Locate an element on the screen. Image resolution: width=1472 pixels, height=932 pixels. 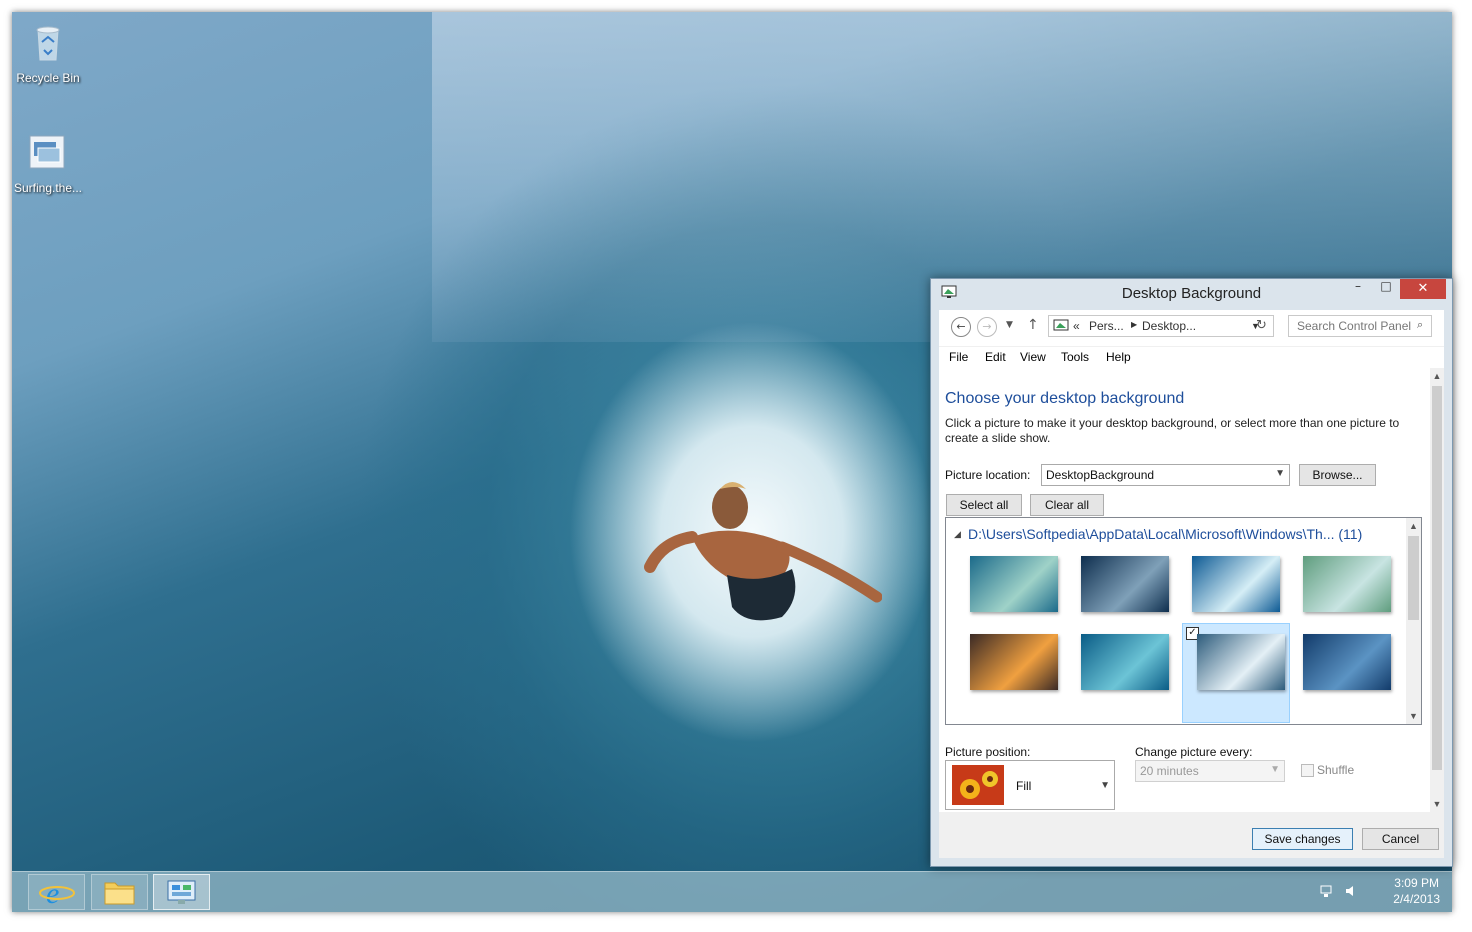
minimize-button: – is located at coordinates (1358, 289).